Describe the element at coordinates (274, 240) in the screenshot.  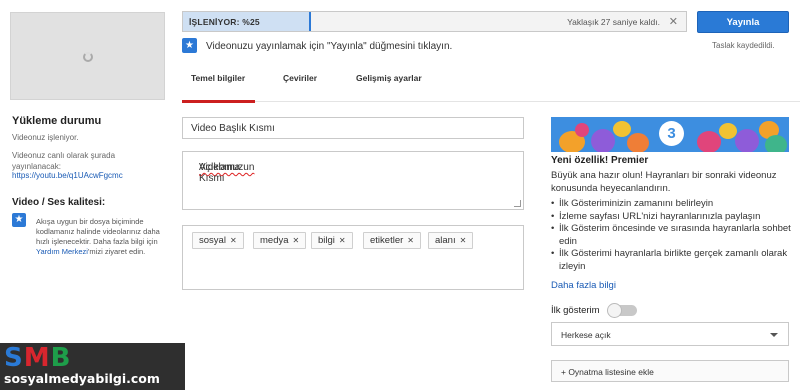
I see `tag-label: medya` at that location.